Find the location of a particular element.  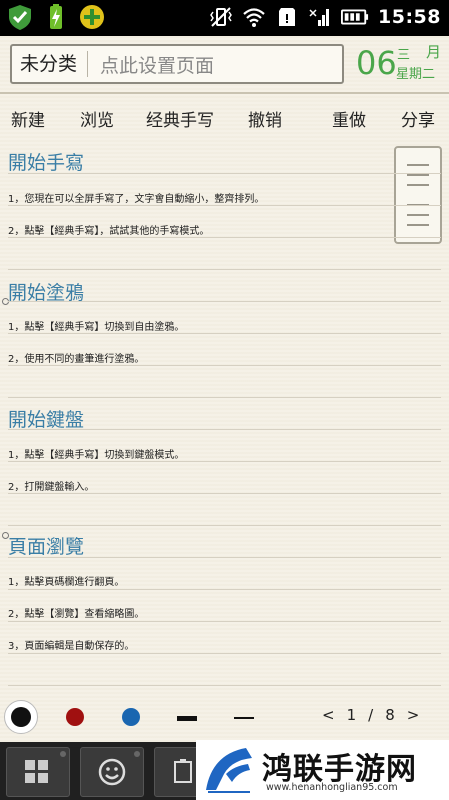

apps-button is located at coordinates (38, 772).